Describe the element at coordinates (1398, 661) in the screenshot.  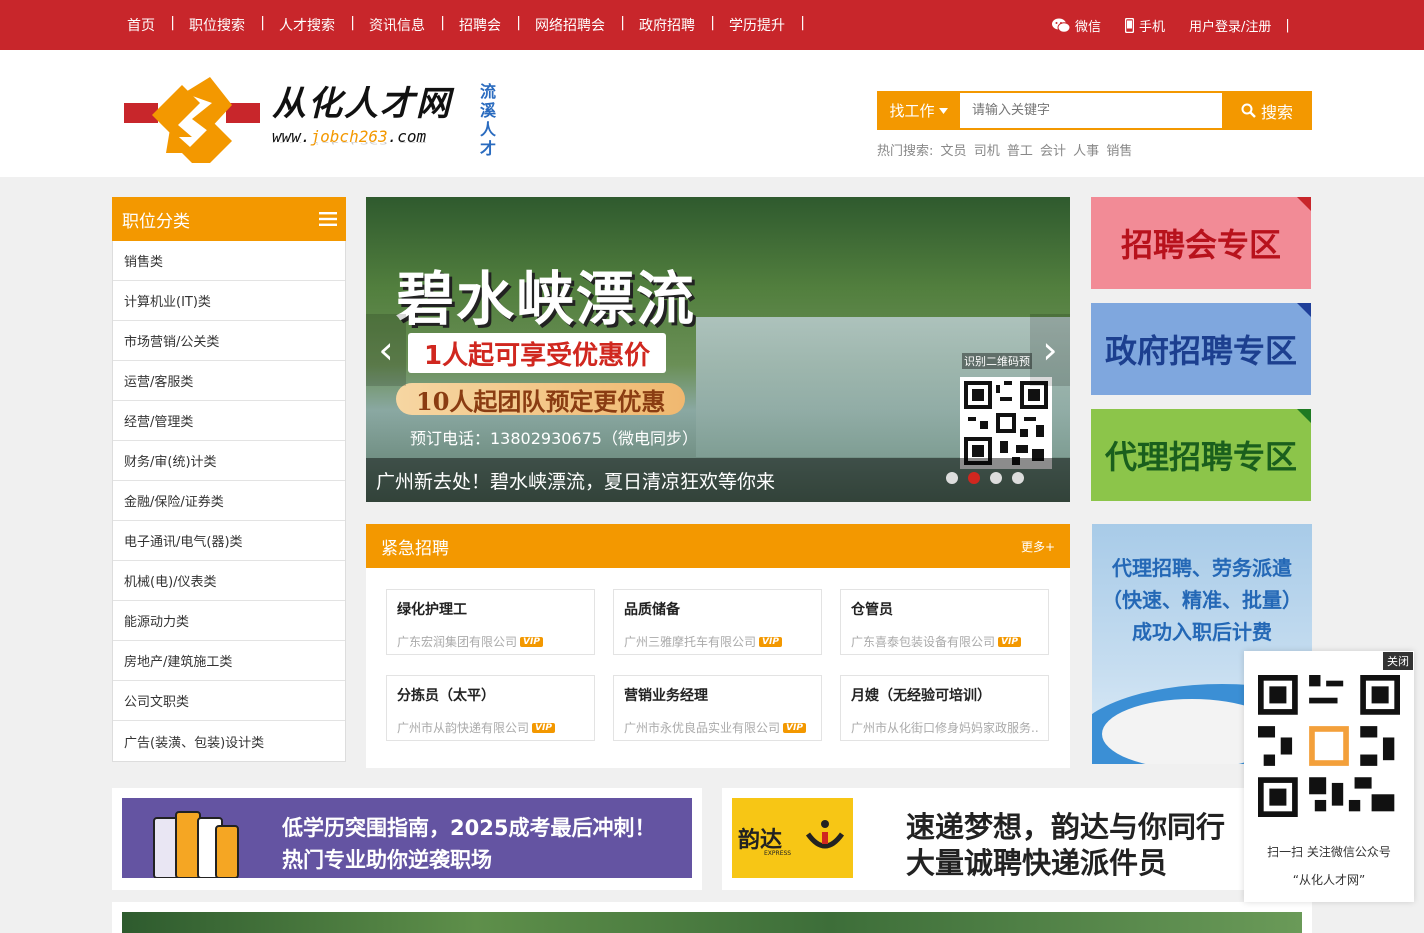
I see `close-button: 关闭` at that location.